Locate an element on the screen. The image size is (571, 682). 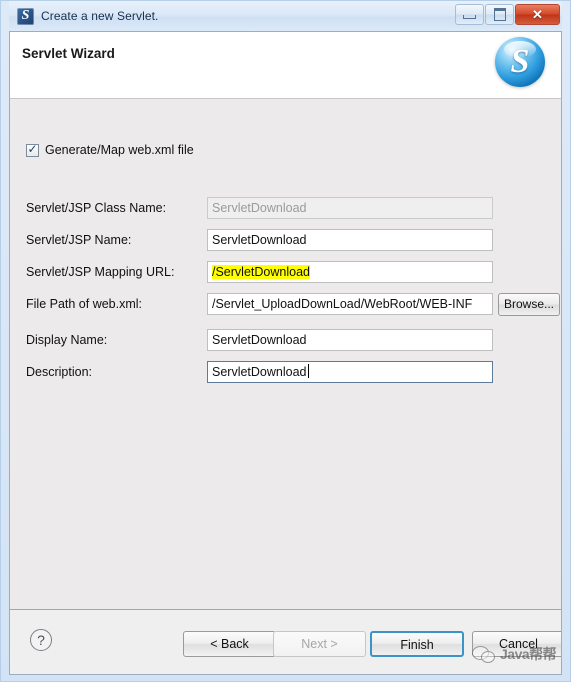
mapping-url-highlight: /ServletDownload is located at coordinates (261, 272).